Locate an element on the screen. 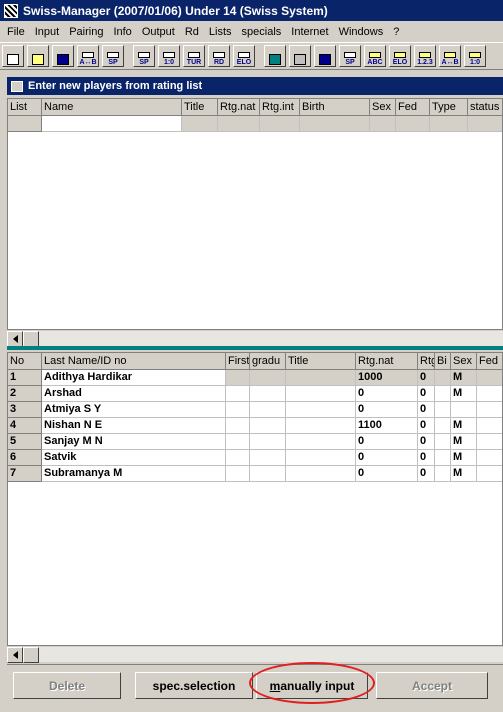 Image resolution: width=503 pixels, height=712 pixels. screen-icon is located at coordinates (275, 56).